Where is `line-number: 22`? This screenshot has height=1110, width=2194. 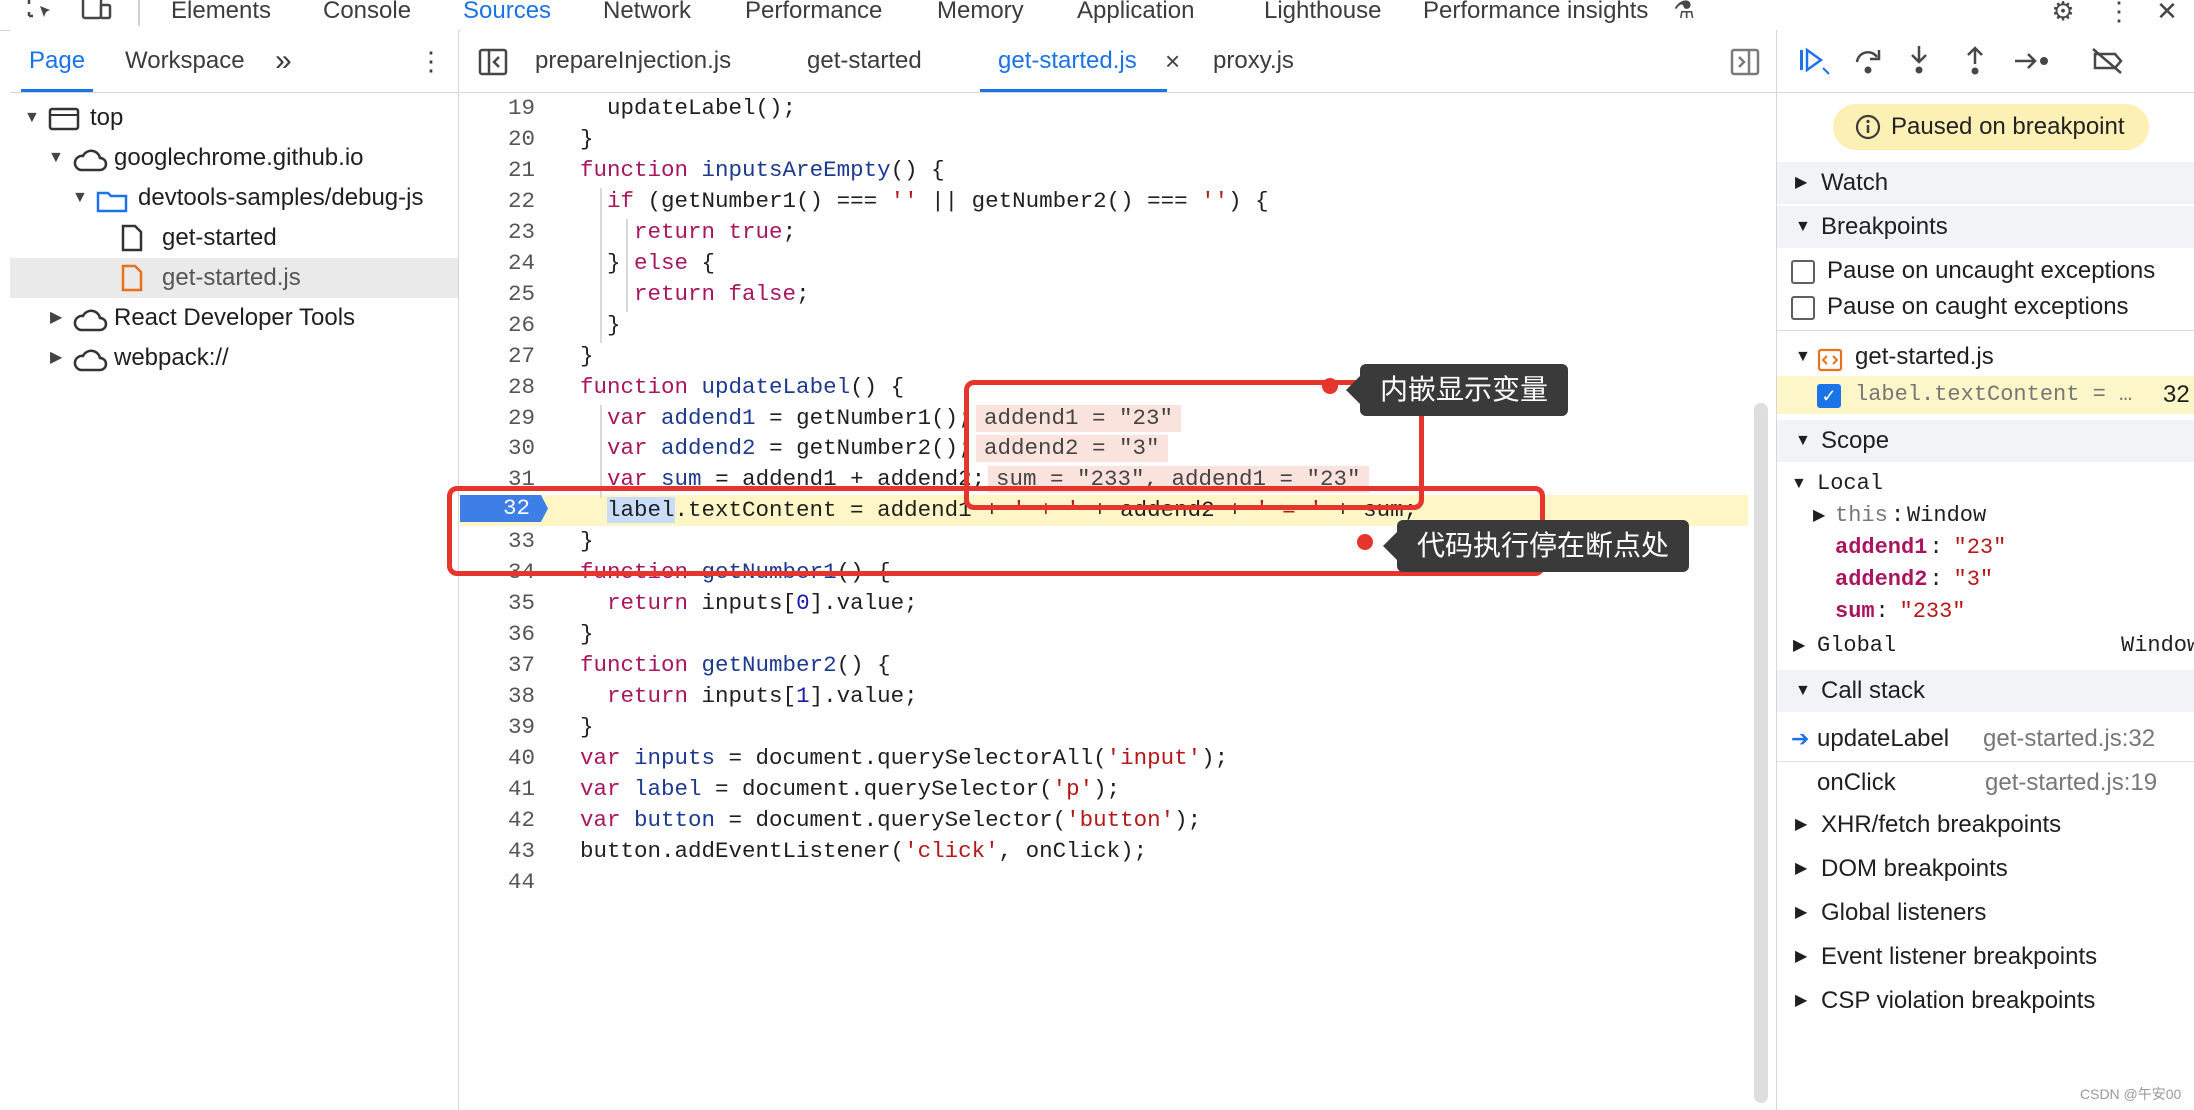
line-number: 22 is located at coordinates (497, 201).